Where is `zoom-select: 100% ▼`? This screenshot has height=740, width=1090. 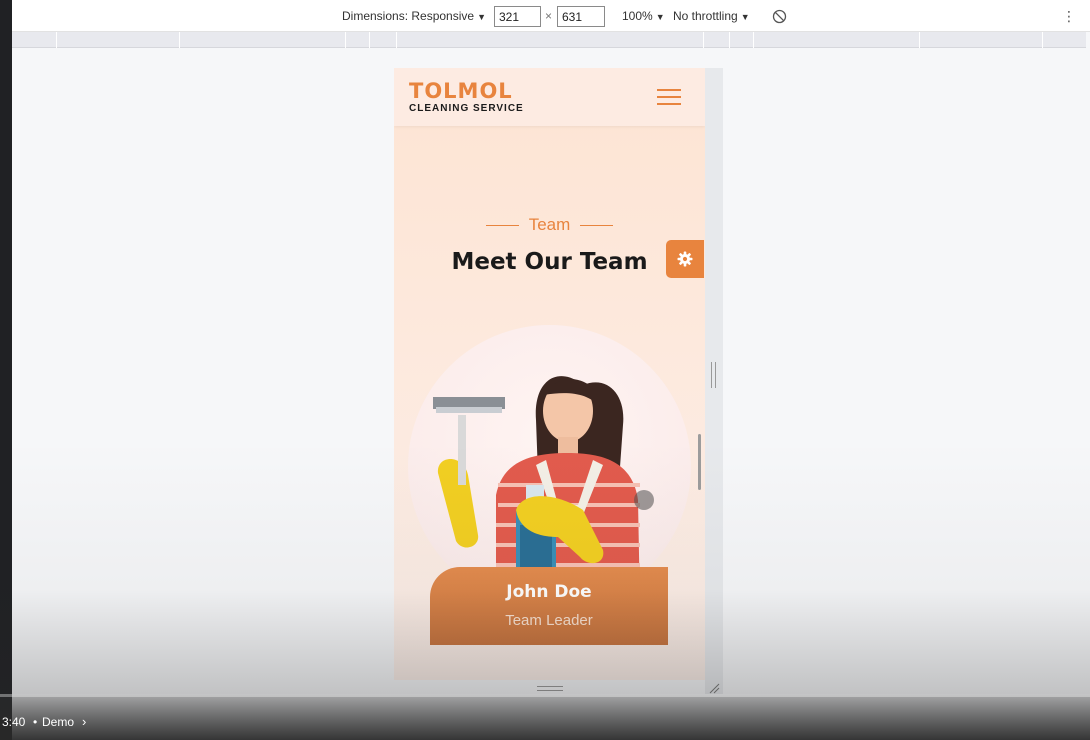
zoom-select: 100% ▼ is located at coordinates (643, 16).